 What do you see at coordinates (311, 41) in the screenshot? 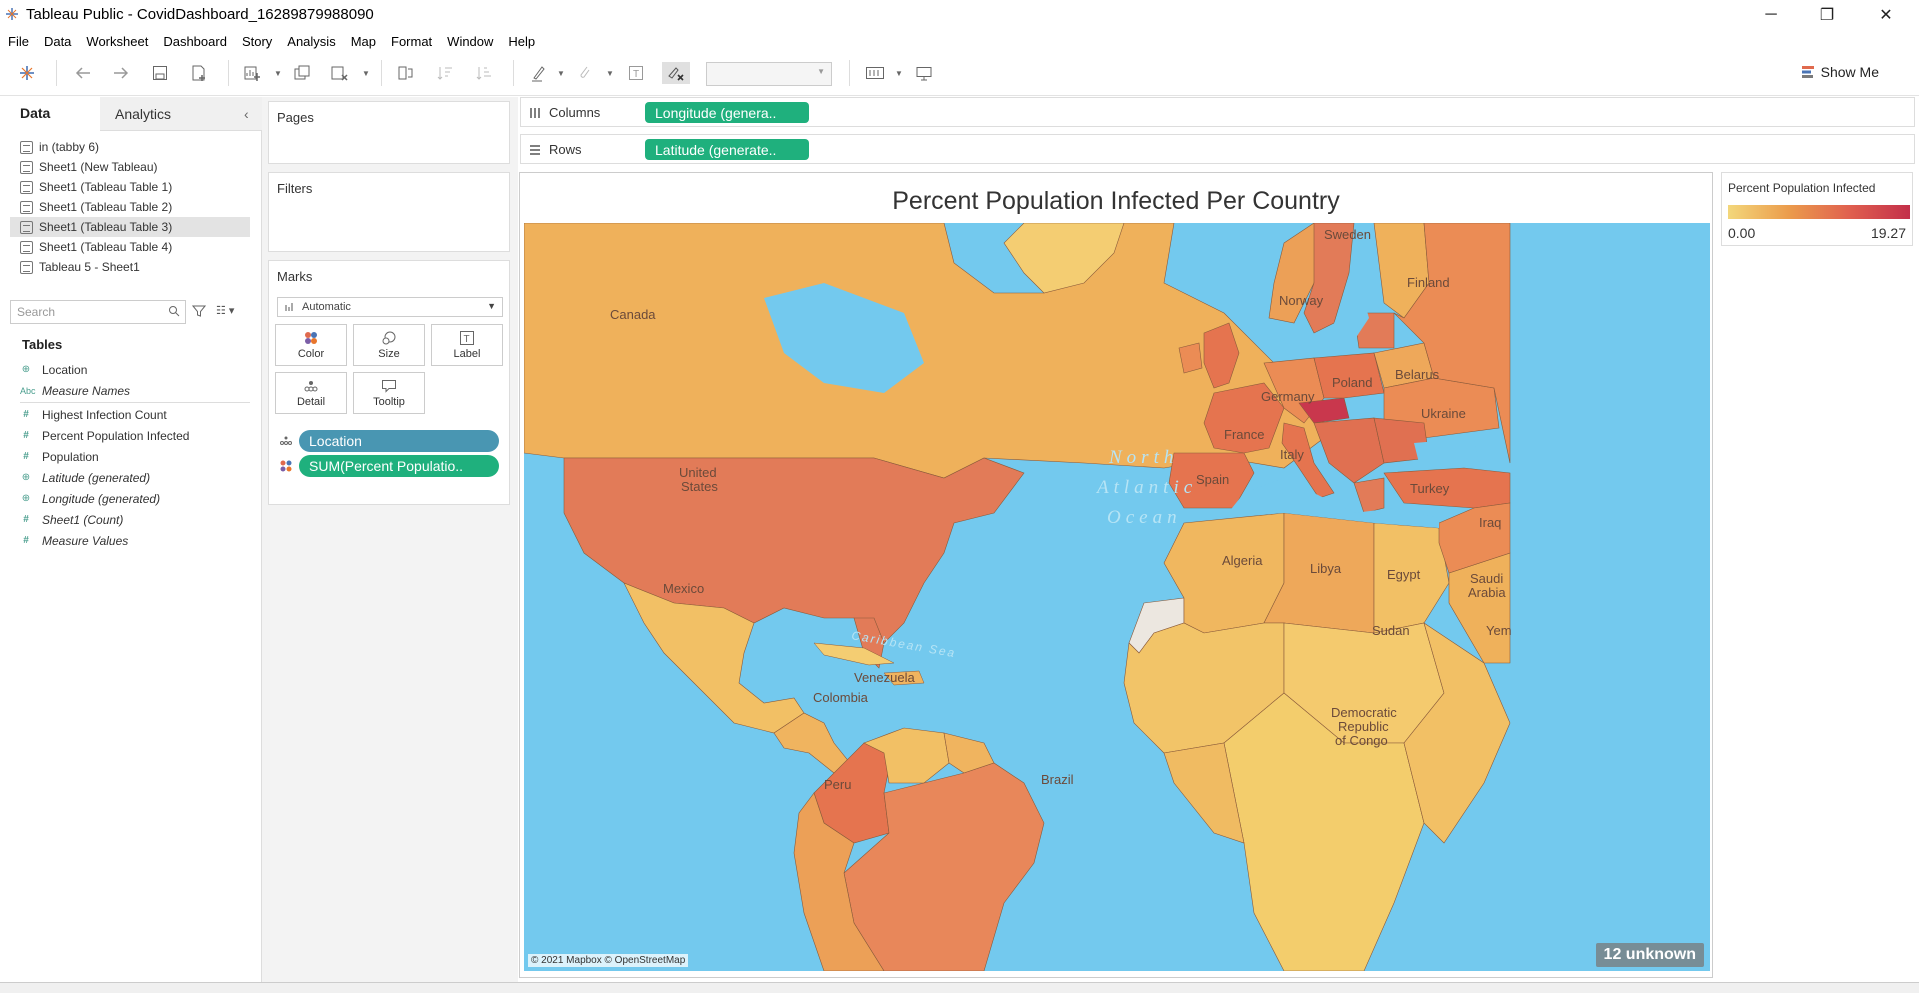
I see `menu-analysis: Analysis` at bounding box center [311, 41].